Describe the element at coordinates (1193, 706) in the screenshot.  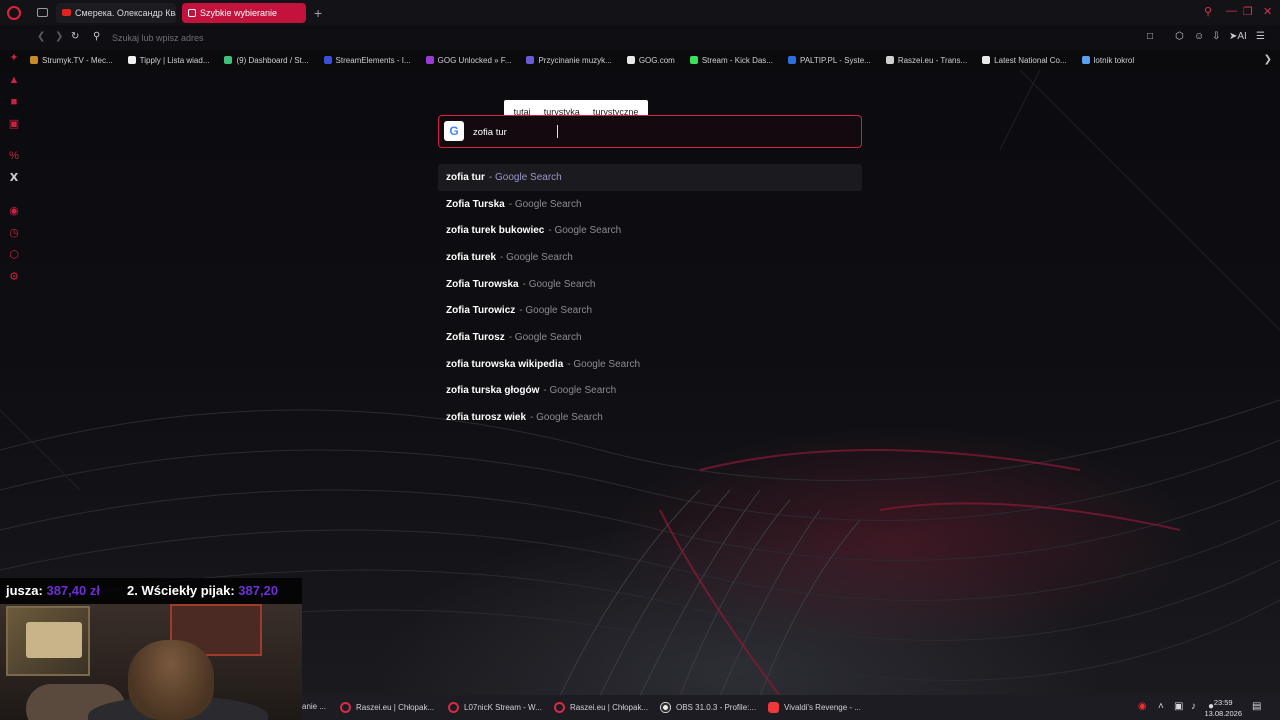
I see `volume-icon: ♪` at that location.